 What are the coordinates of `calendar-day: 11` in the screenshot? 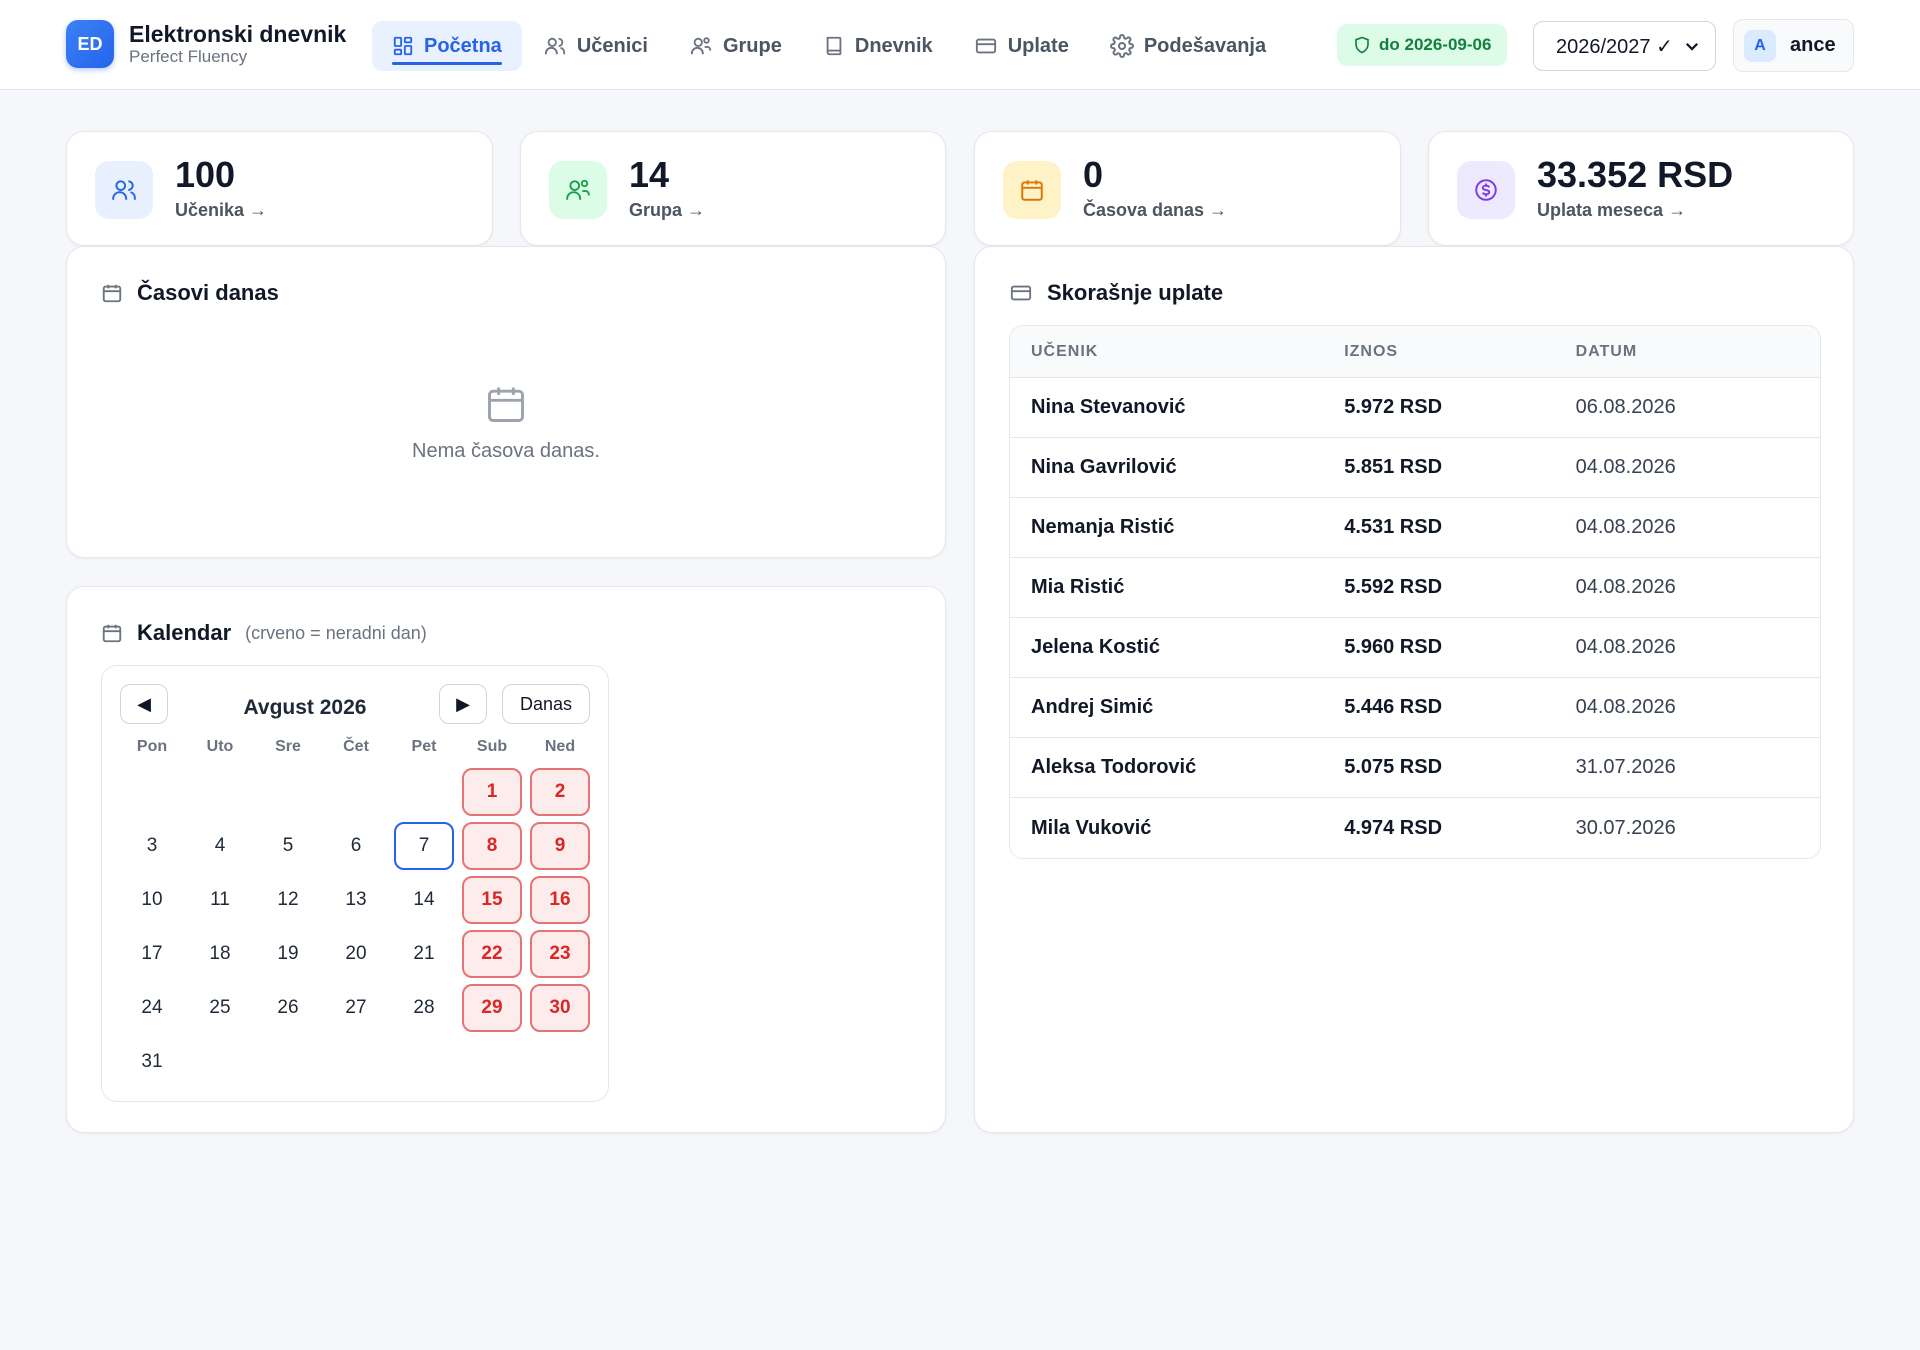 It's located at (220, 900).